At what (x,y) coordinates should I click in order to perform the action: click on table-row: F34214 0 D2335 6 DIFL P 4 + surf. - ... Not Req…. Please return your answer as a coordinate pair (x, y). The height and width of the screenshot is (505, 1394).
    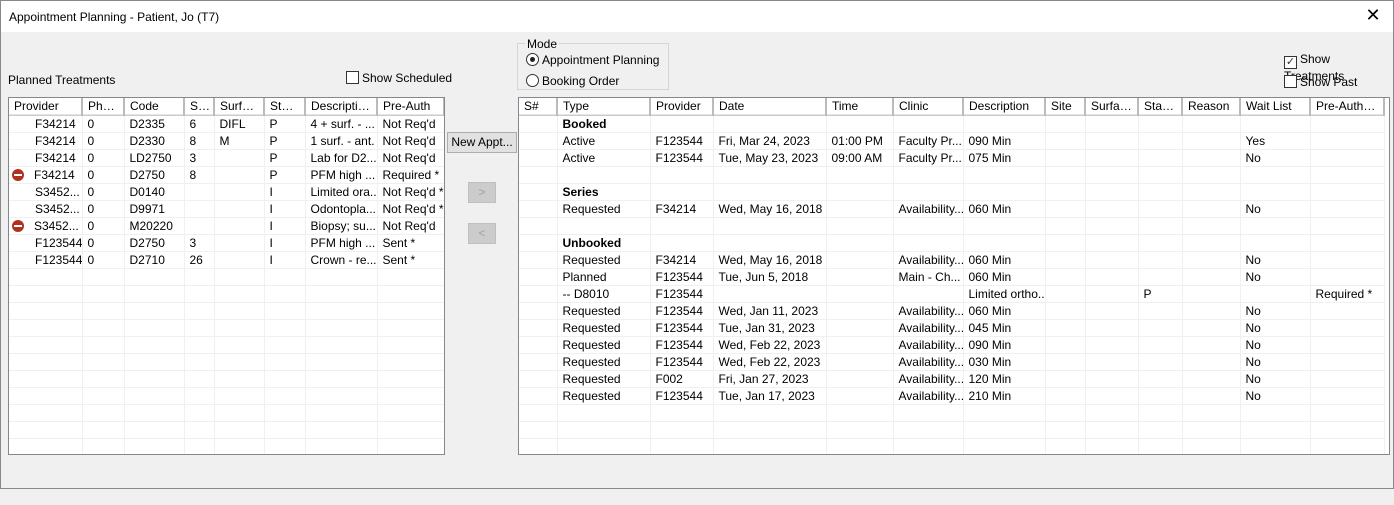
    Looking at the image, I should click on (226, 124).